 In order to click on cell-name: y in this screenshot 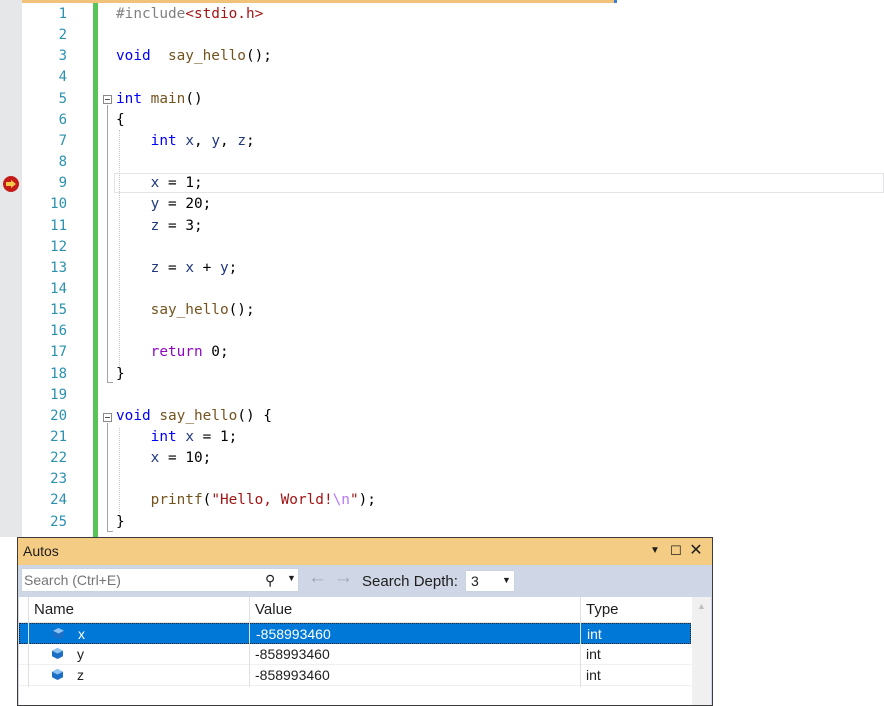, I will do `click(80, 654)`.